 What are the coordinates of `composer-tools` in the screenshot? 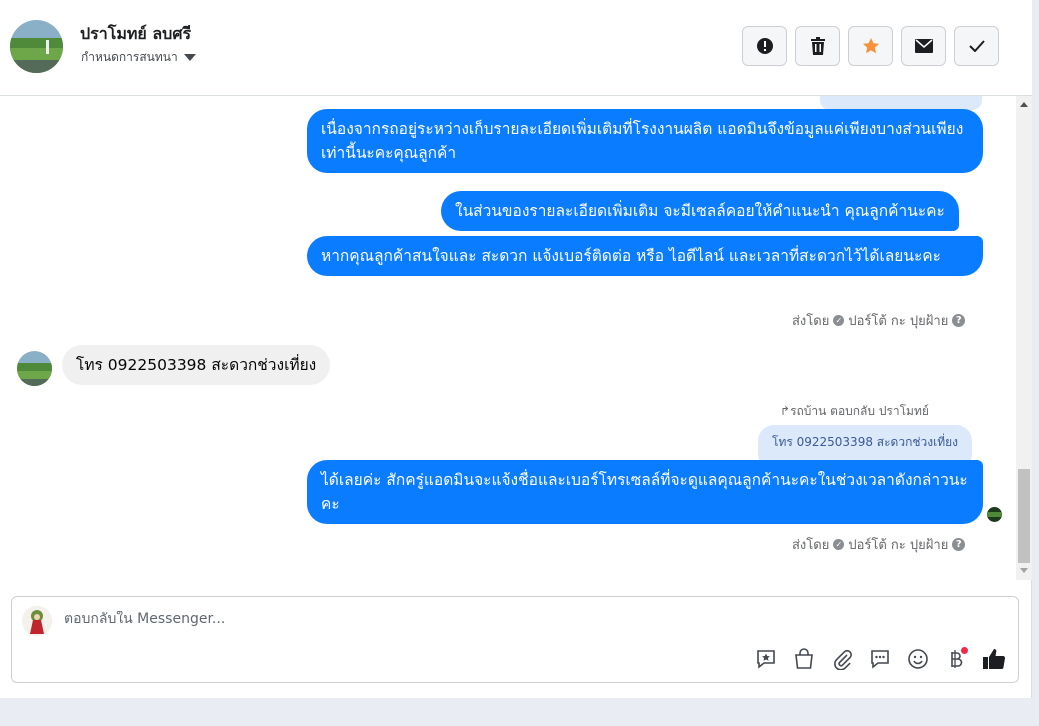 It's located at (880, 659).